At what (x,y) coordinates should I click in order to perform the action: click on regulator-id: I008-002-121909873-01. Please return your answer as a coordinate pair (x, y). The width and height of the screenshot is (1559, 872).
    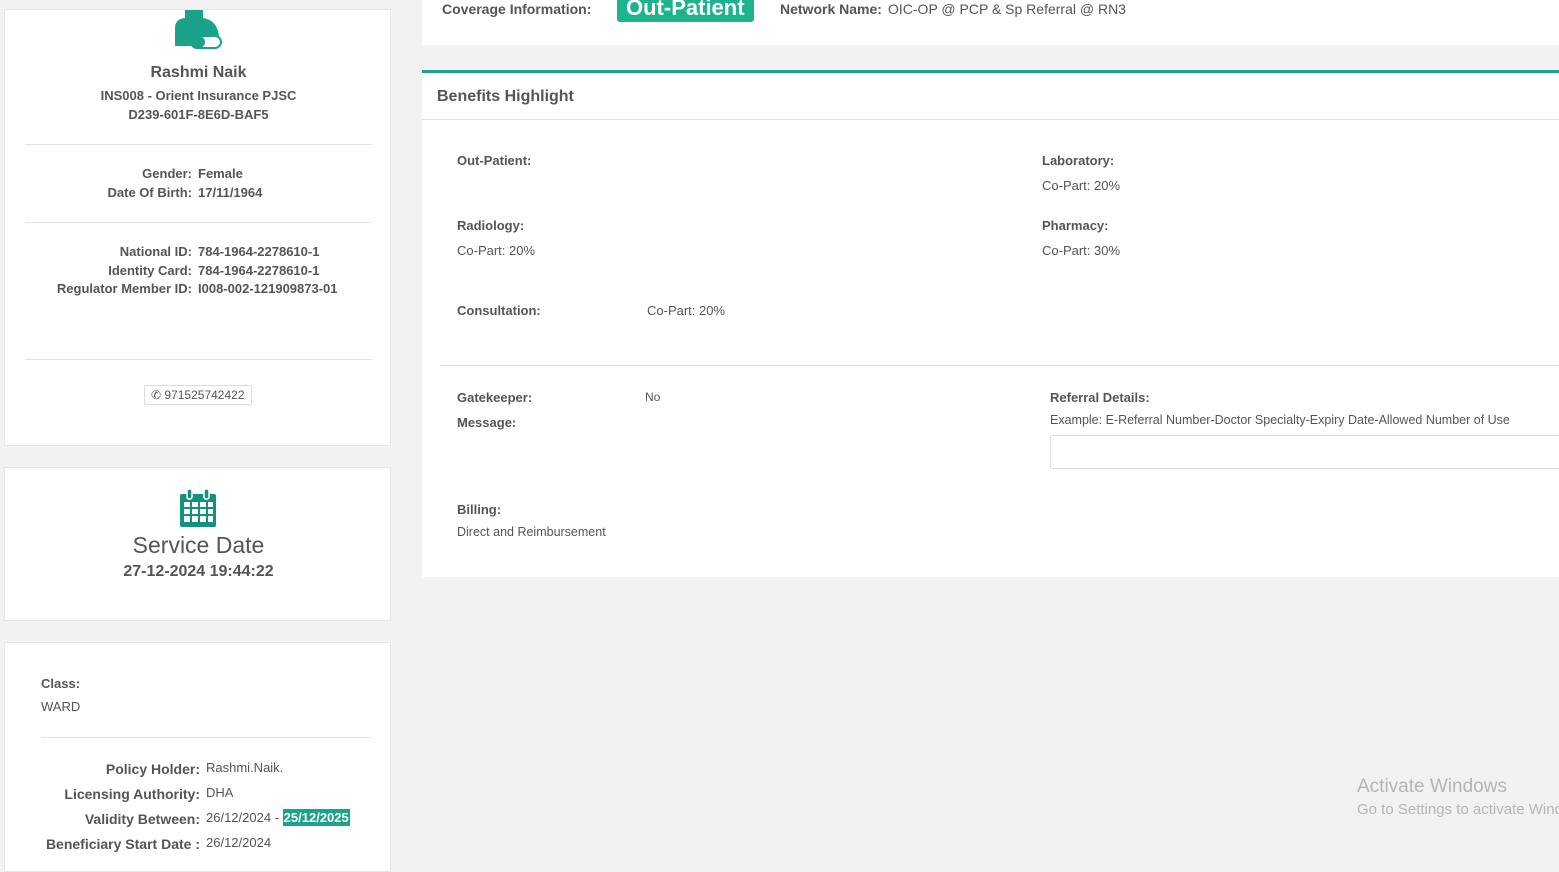
    Looking at the image, I should click on (268, 288).